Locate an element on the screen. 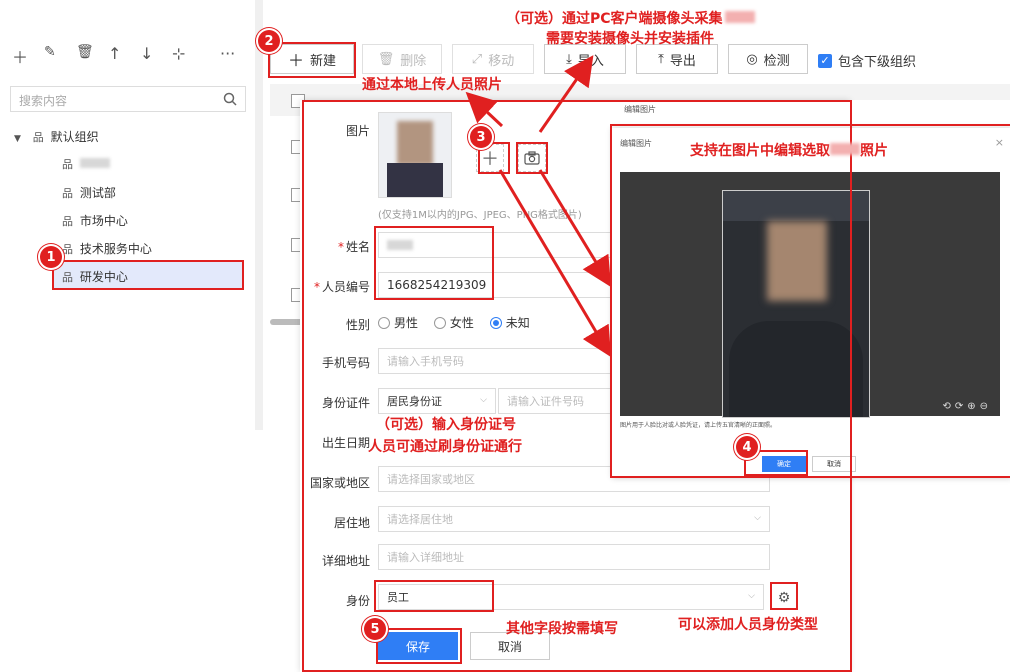  note-camera-2: 需要安装摄像头并安装插件 is located at coordinates (630, 39).